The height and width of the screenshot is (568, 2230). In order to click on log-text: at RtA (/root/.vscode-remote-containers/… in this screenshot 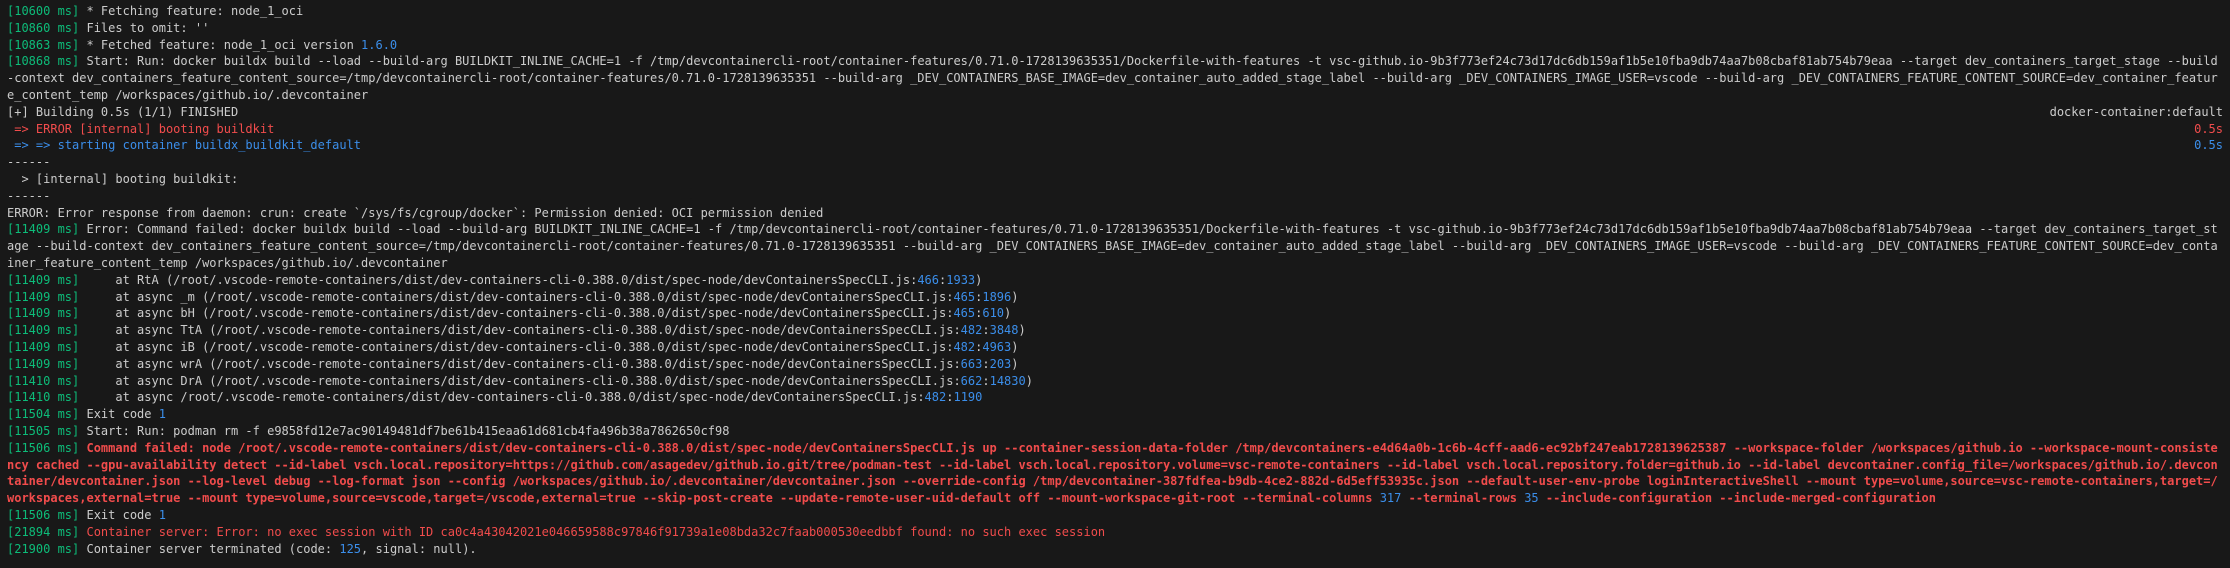, I will do `click(502, 279)`.